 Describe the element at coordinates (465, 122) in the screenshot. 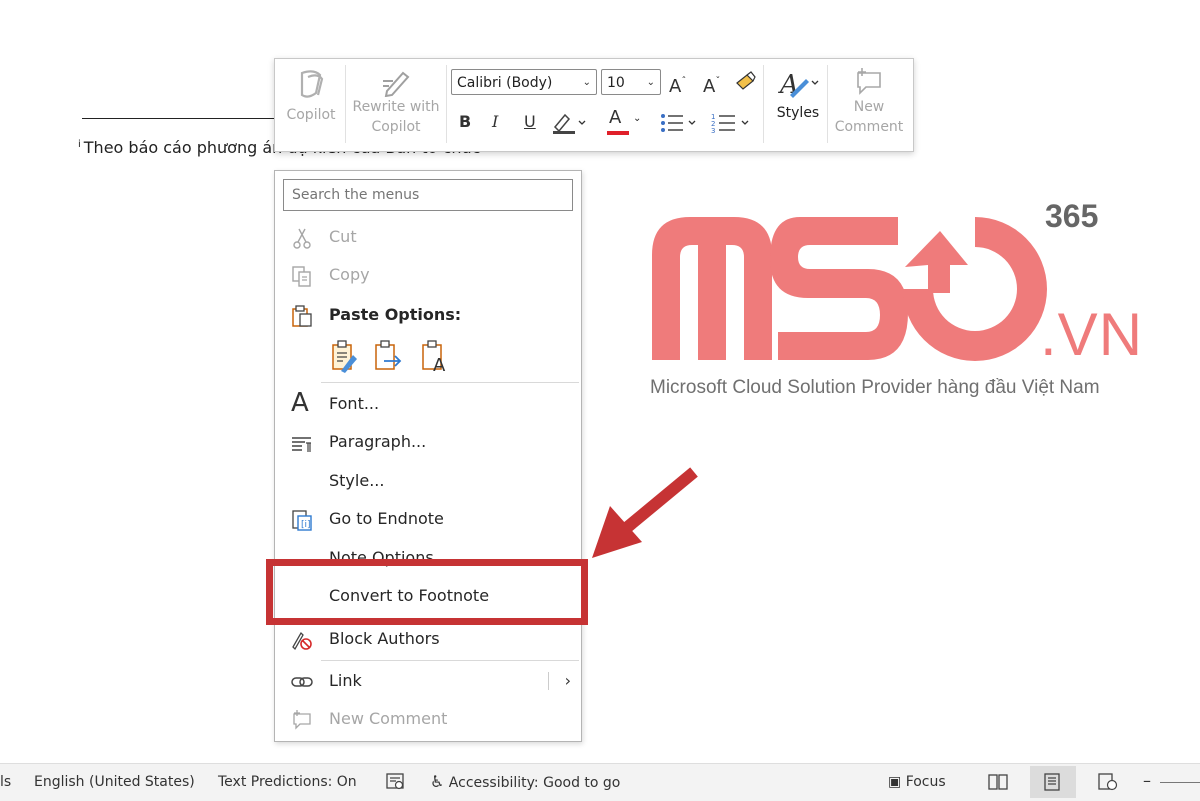

I see `bold-button: B` at that location.